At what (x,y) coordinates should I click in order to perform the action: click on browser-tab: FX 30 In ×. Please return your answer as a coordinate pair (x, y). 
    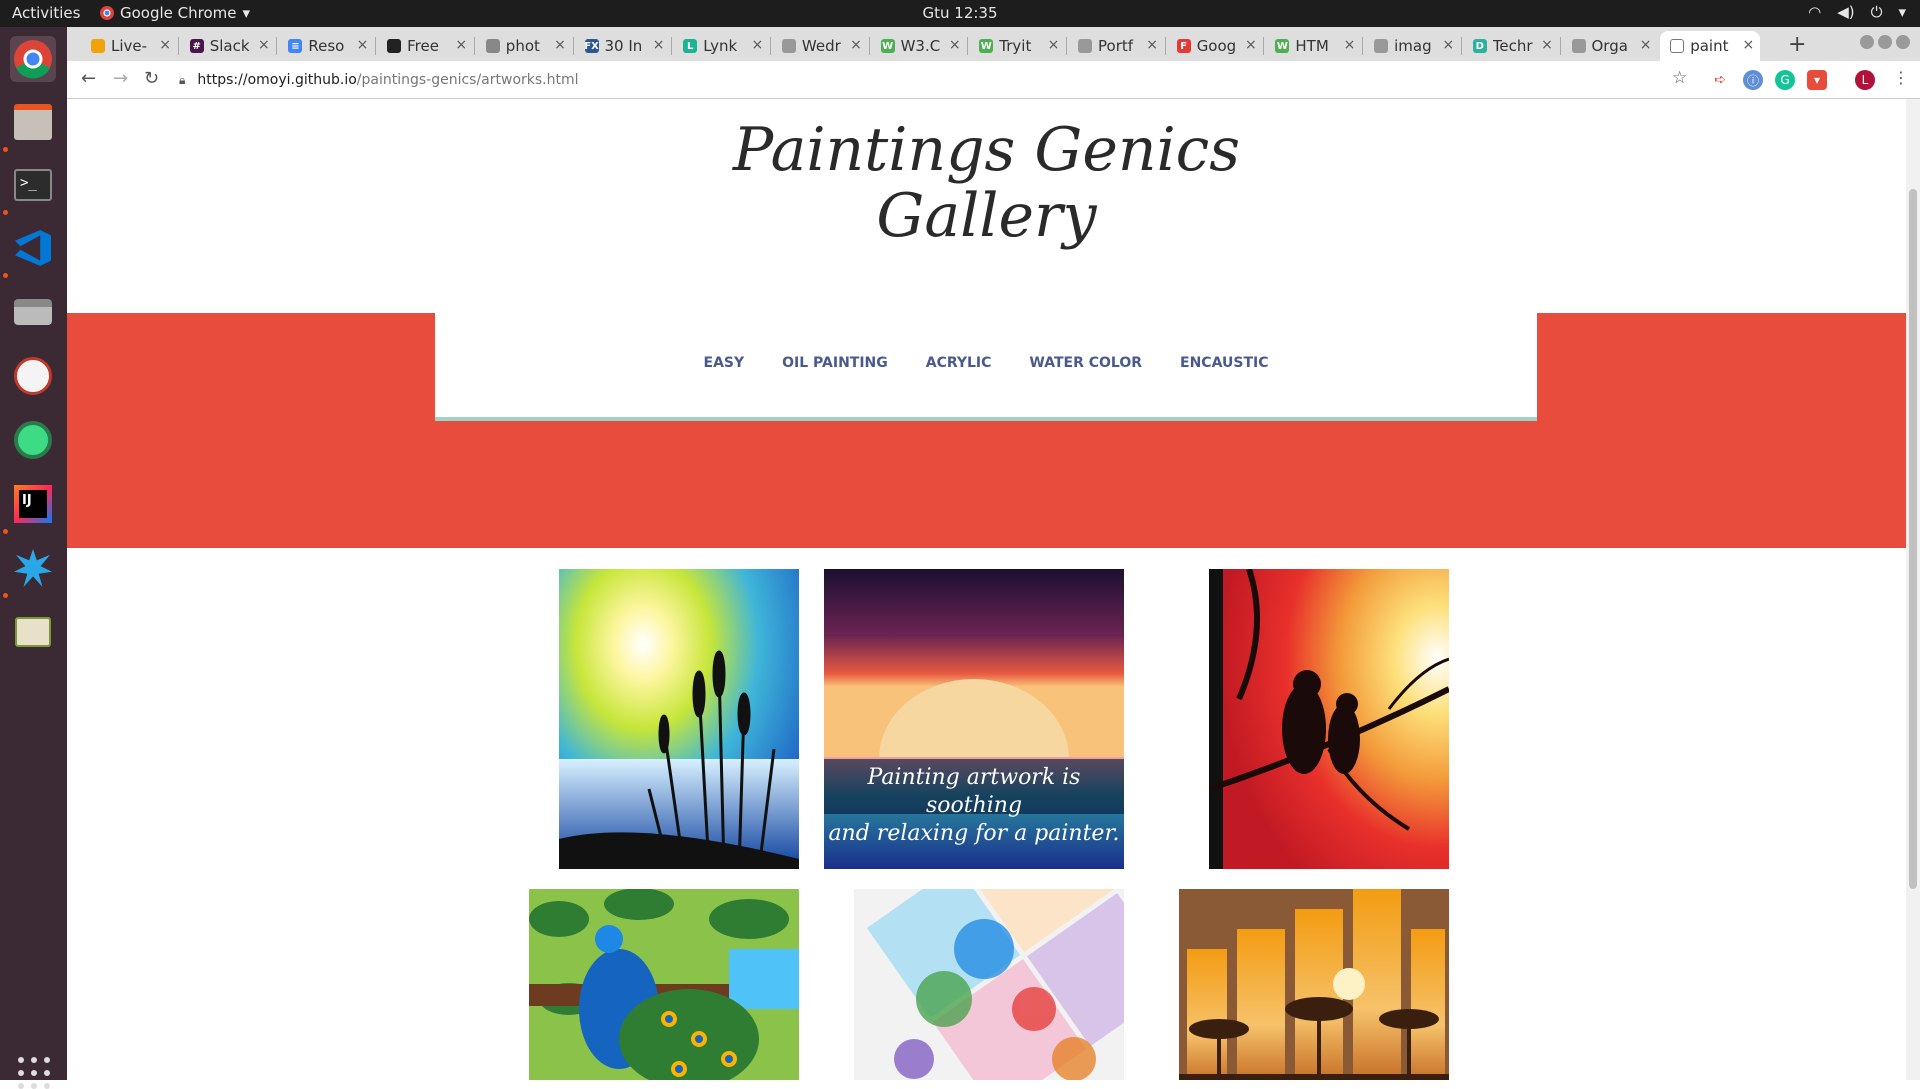
    Looking at the image, I should click on (623, 46).